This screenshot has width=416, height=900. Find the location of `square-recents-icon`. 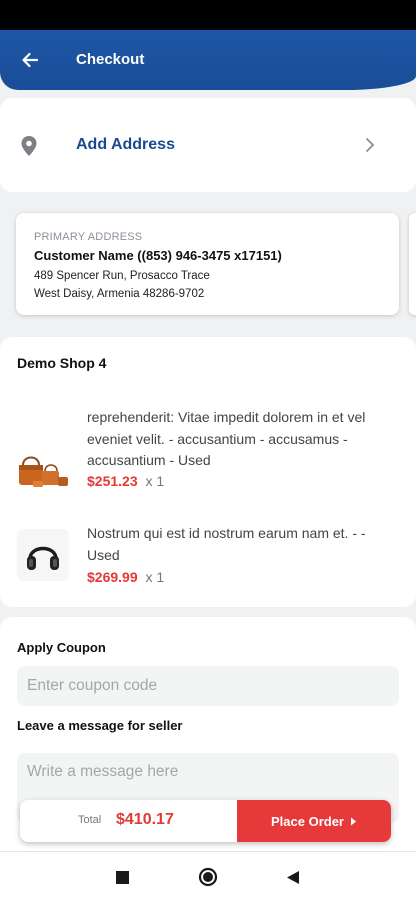

square-recents-icon is located at coordinates (122, 877).